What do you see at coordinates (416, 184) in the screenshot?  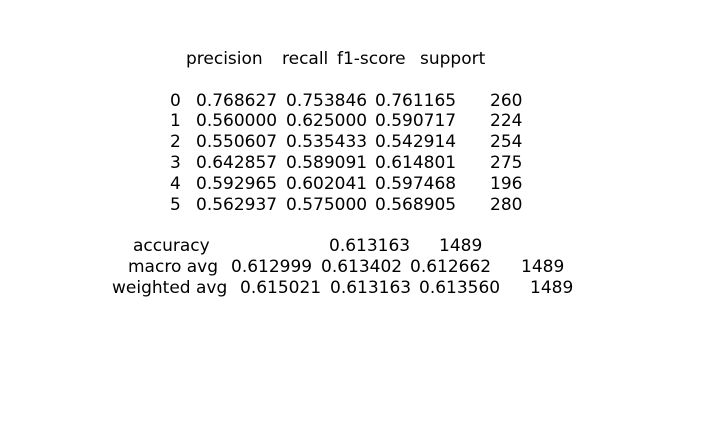 I see `row-f1-score: 0.597468` at bounding box center [416, 184].